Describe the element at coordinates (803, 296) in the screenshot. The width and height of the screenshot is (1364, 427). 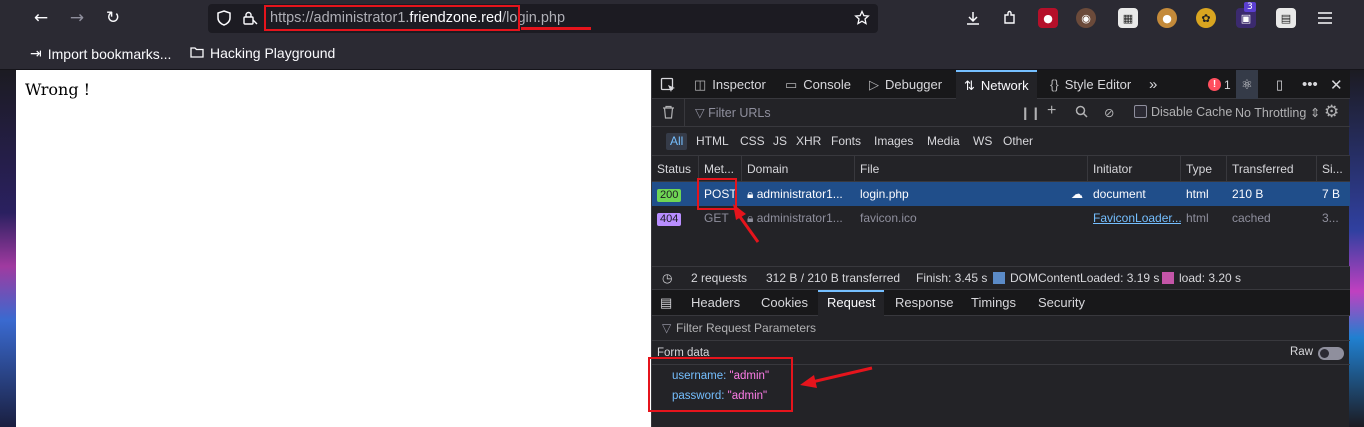
I see `annotation-arrows` at that location.